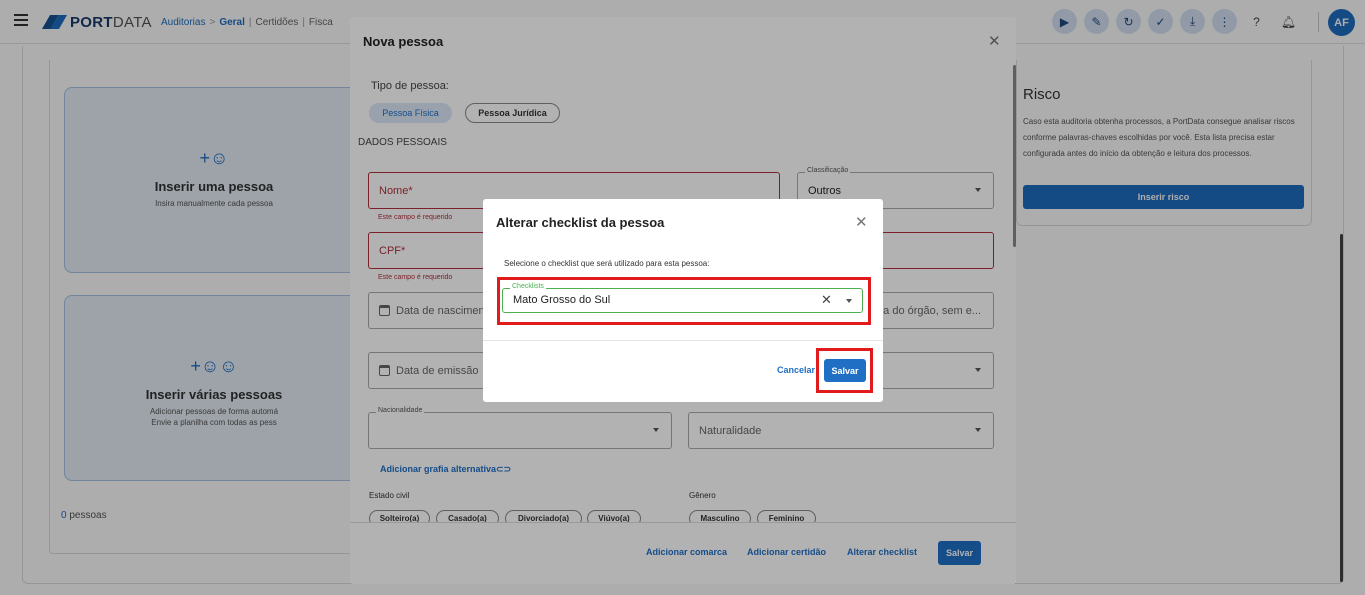 This screenshot has width=1365, height=595. What do you see at coordinates (683, 340) in the screenshot?
I see `divider` at bounding box center [683, 340].